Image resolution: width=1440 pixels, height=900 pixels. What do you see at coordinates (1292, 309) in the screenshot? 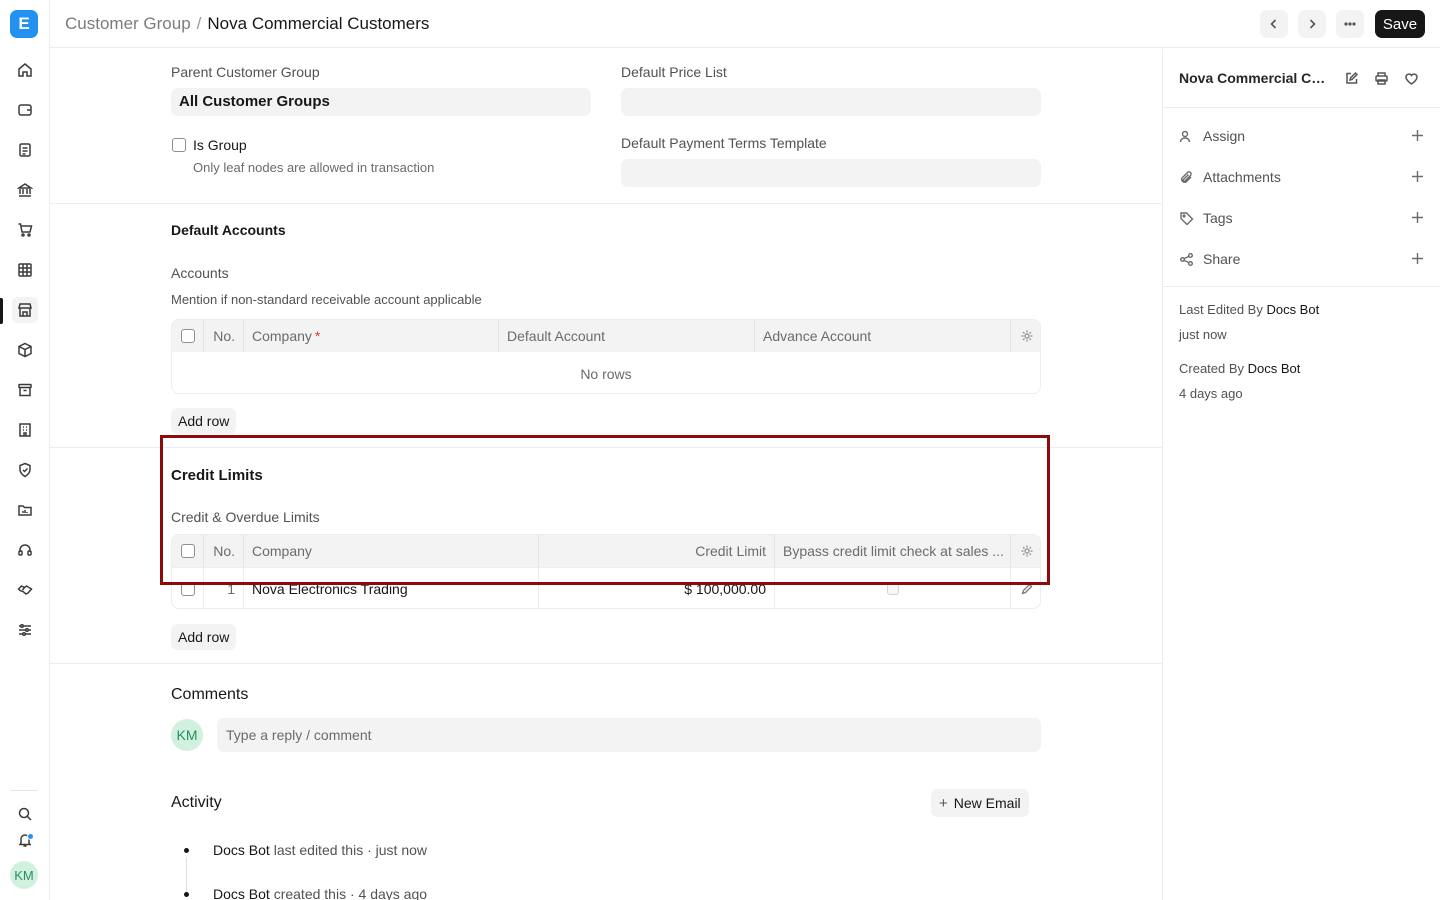
I see `last-edited-by: Docs Bot` at bounding box center [1292, 309].